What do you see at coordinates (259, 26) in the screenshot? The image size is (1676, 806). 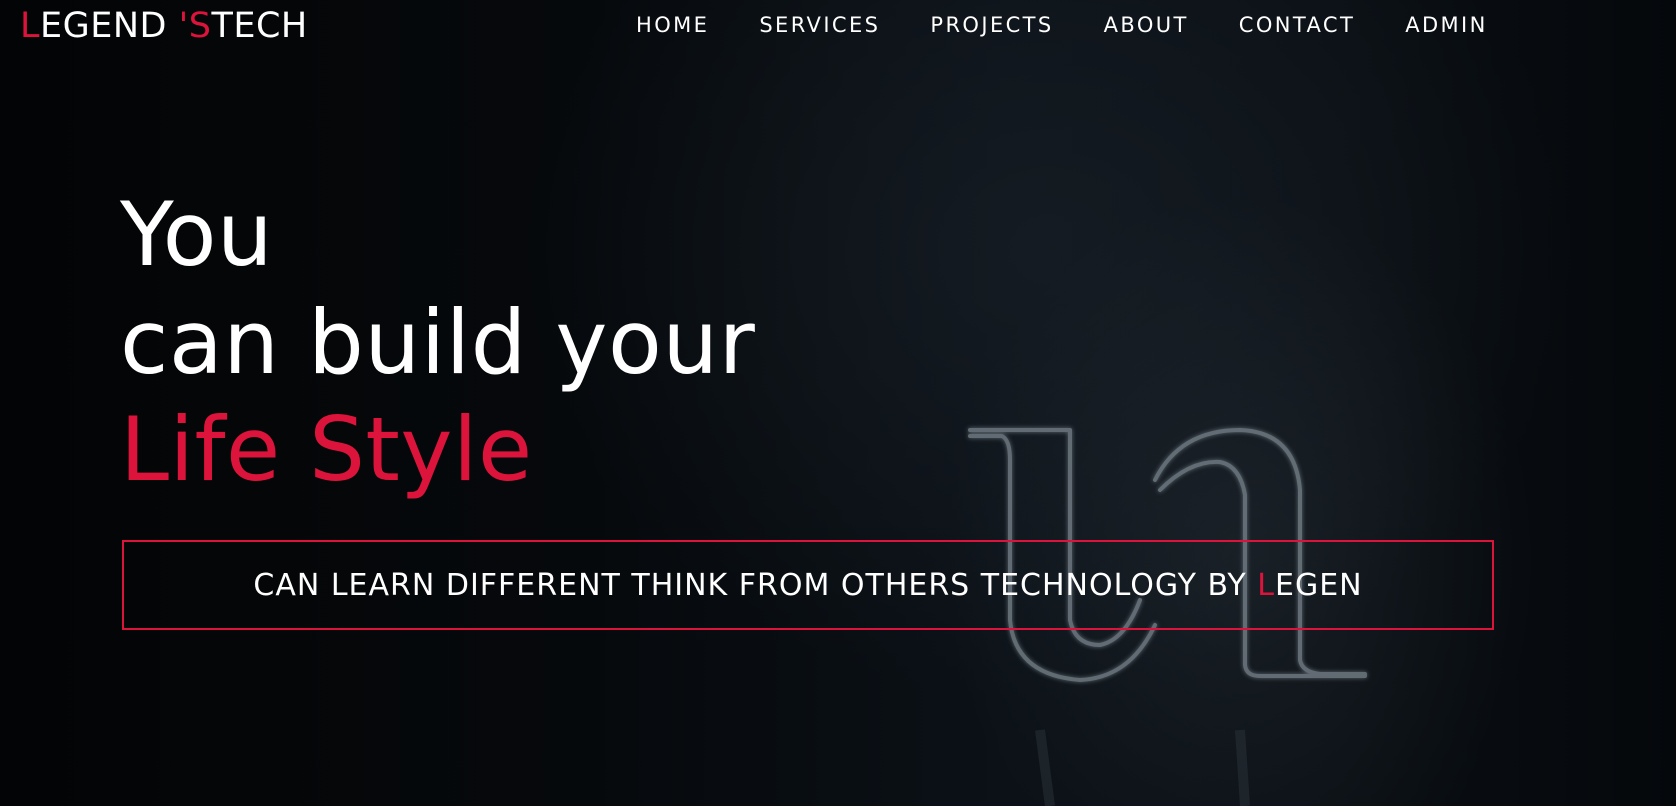 I see `logo-text-tech: TECH` at bounding box center [259, 26].